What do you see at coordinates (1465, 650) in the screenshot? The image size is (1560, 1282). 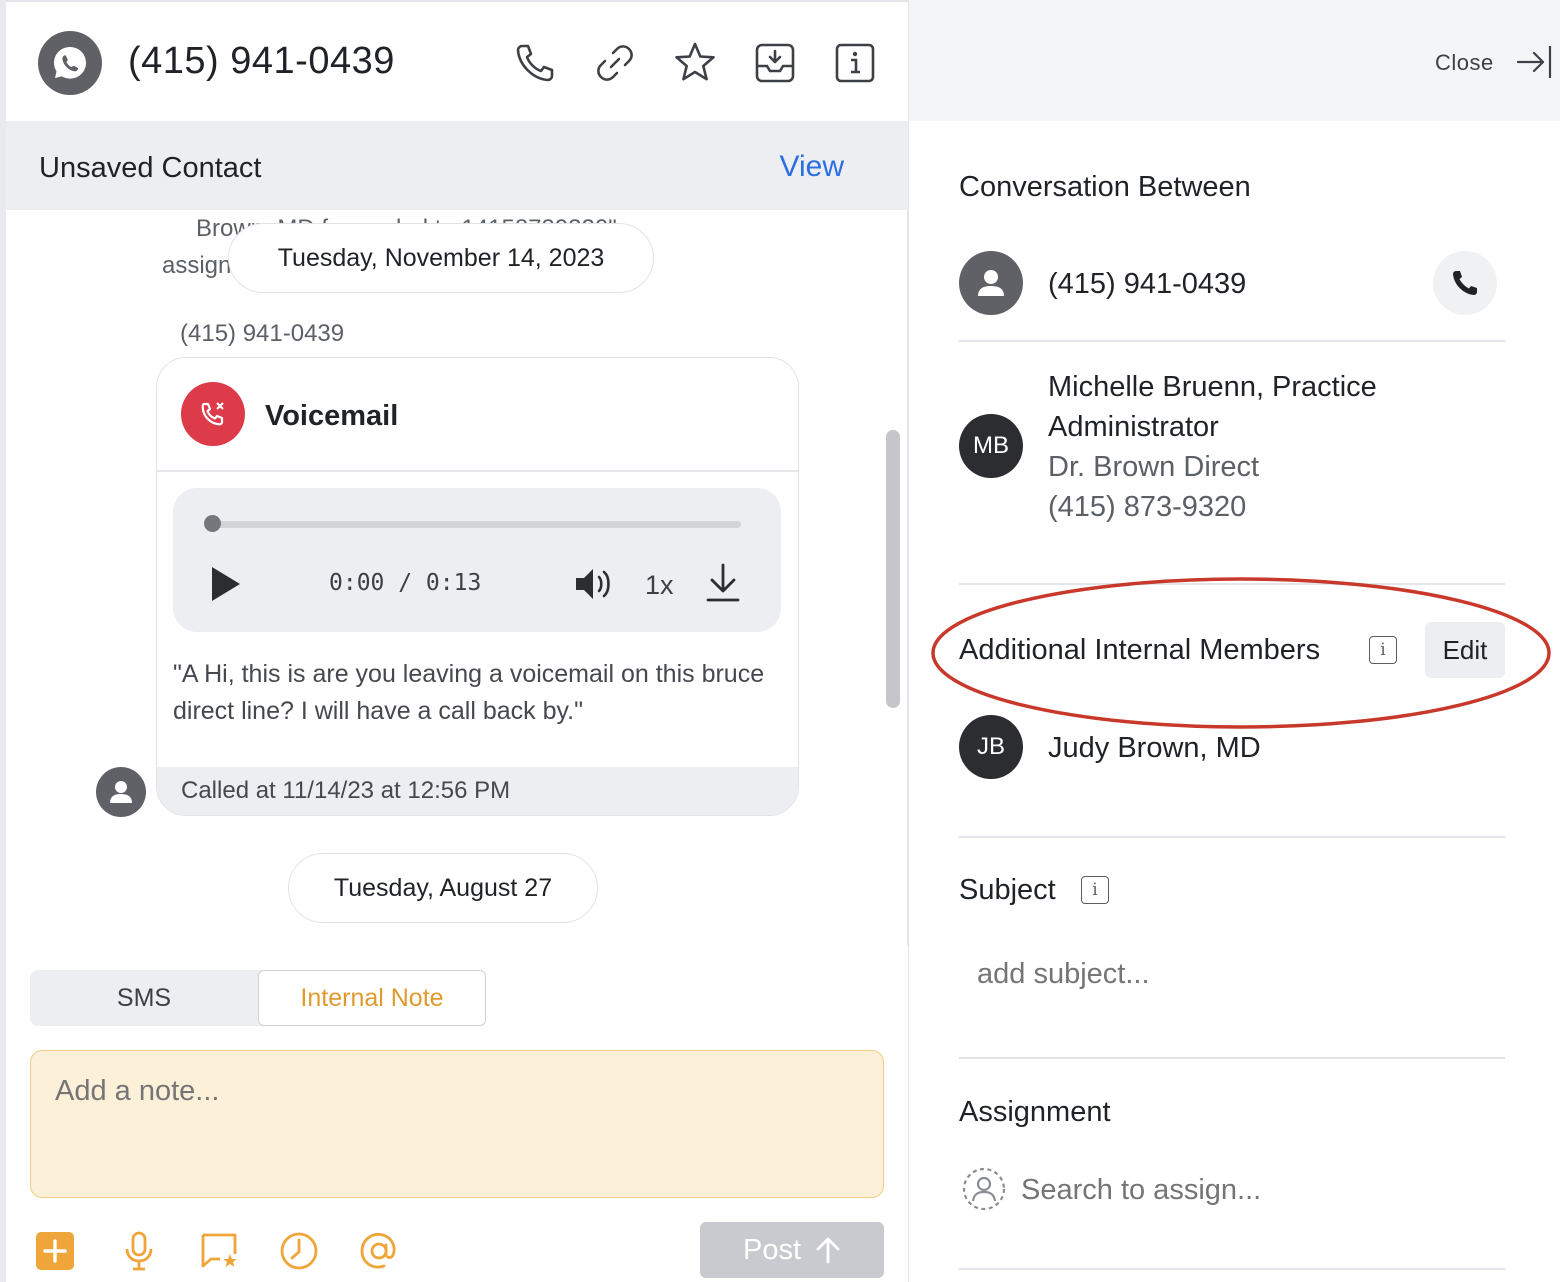 I see `edit-members-button: Edit` at bounding box center [1465, 650].